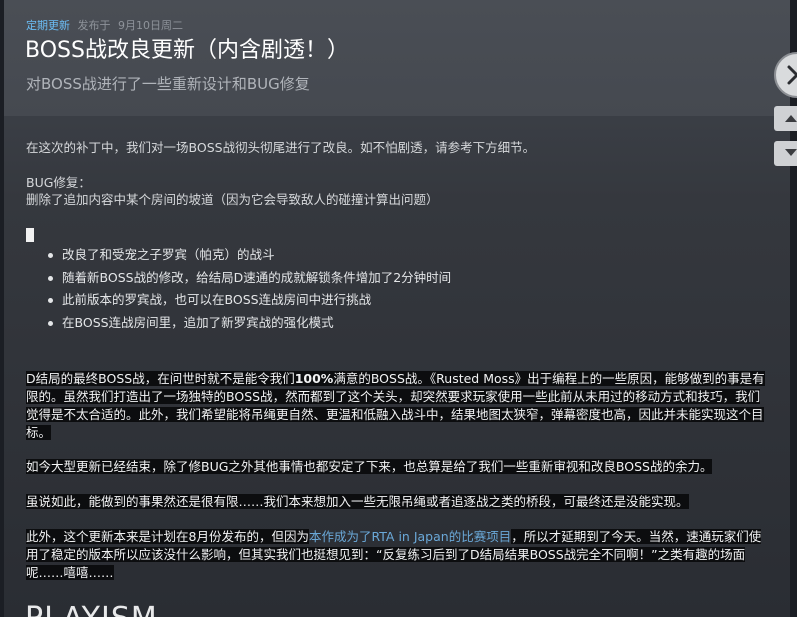 This screenshot has width=797, height=617. I want to click on event-title: BOSS战改良更新（内含剧透！）, so click(187, 50).